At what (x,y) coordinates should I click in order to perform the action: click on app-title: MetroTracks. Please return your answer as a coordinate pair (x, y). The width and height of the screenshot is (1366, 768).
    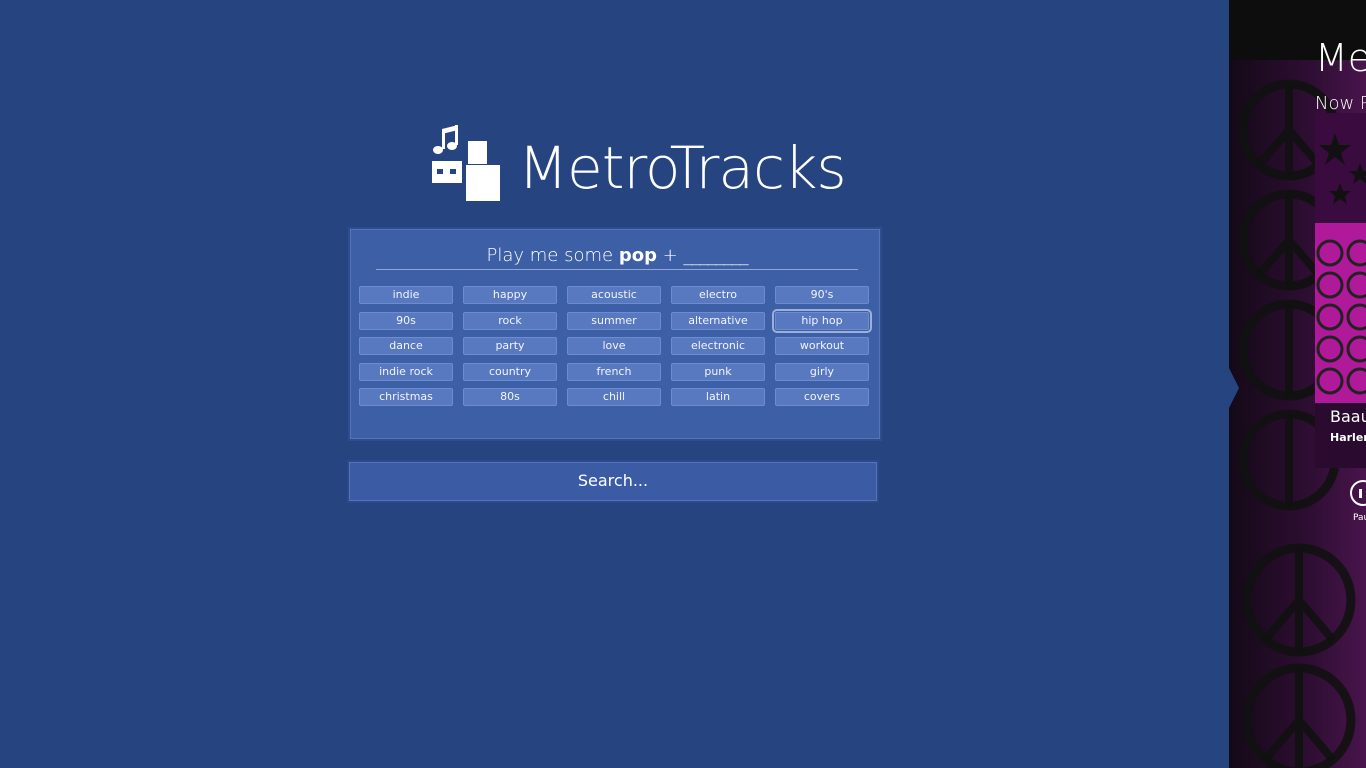
    Looking at the image, I should click on (682, 168).